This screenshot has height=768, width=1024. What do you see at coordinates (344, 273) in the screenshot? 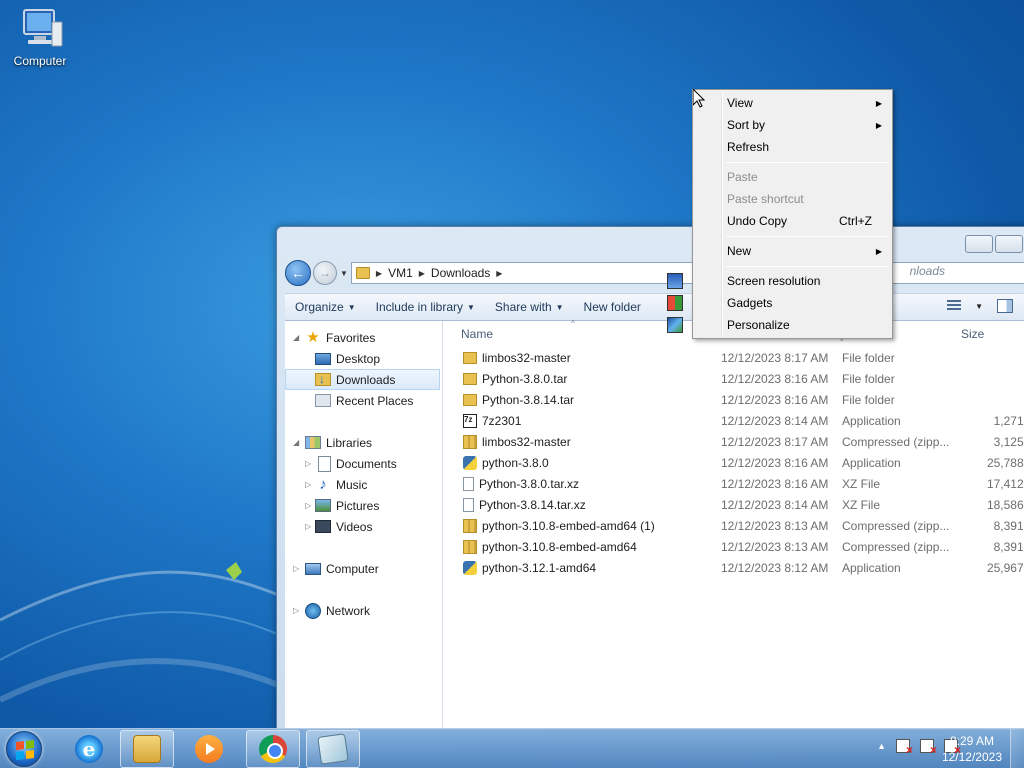
I see `history-dropdown-icon: ▼` at bounding box center [344, 273].